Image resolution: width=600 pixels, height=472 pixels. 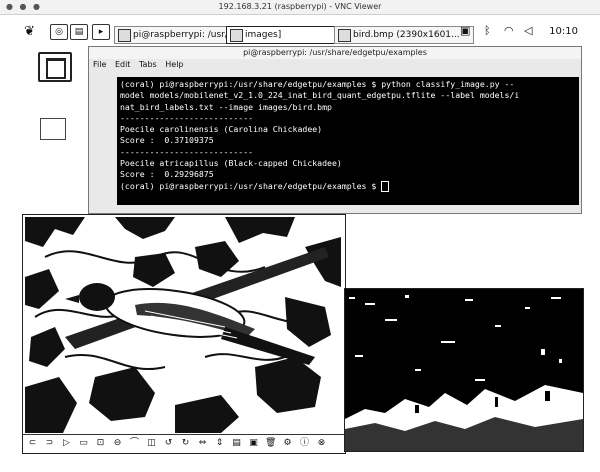 What do you see at coordinates (528, 30) in the screenshot?
I see `volume-icon: ◁` at bounding box center [528, 30].